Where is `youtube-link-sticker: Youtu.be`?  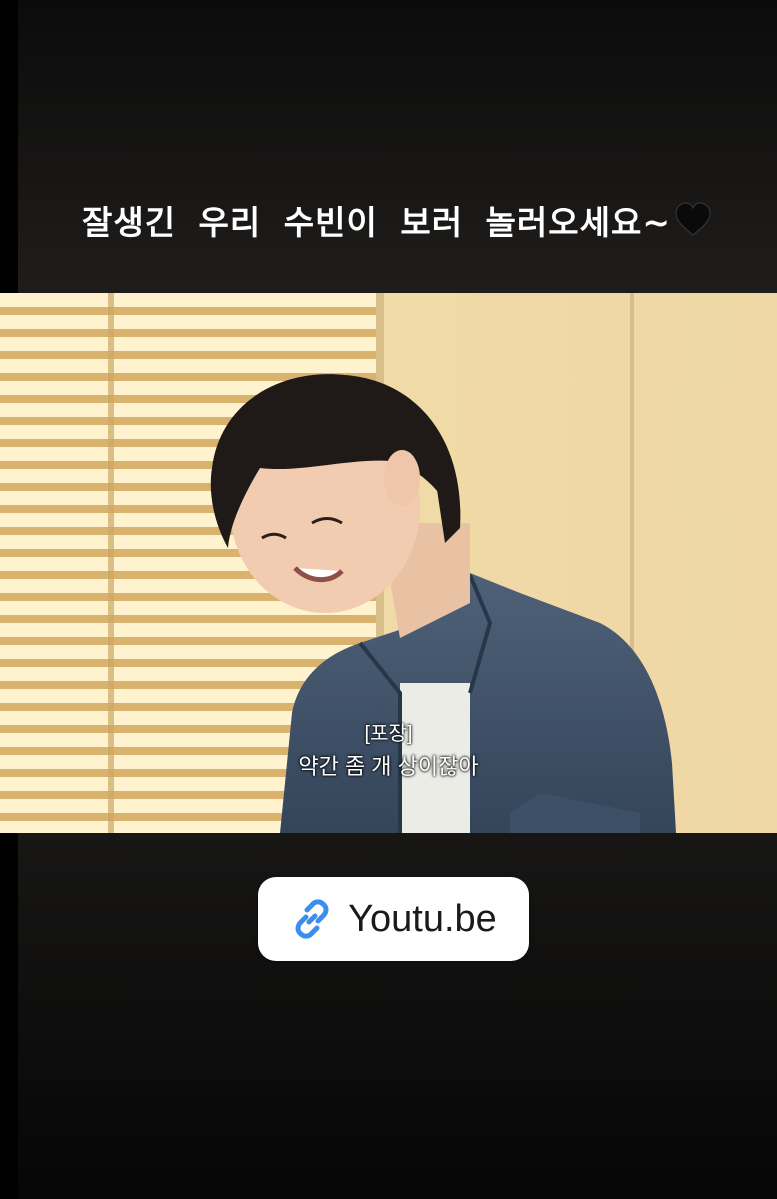
youtube-link-sticker: Youtu.be is located at coordinates (393, 919).